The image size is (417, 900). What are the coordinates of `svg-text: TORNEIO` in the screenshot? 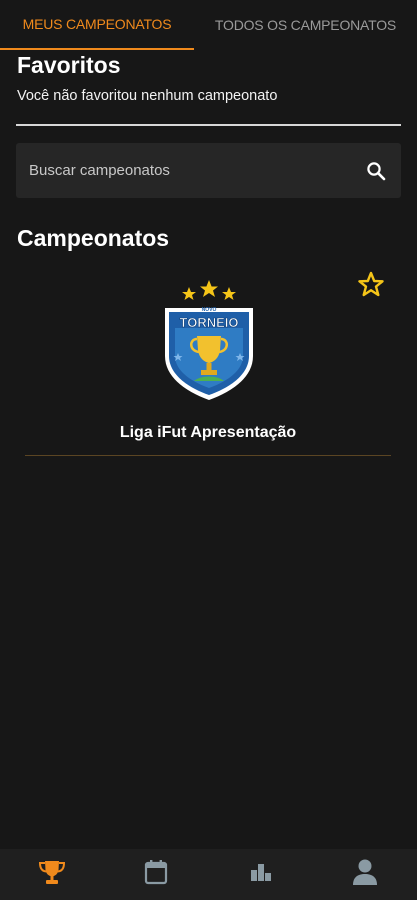 It's located at (209, 322).